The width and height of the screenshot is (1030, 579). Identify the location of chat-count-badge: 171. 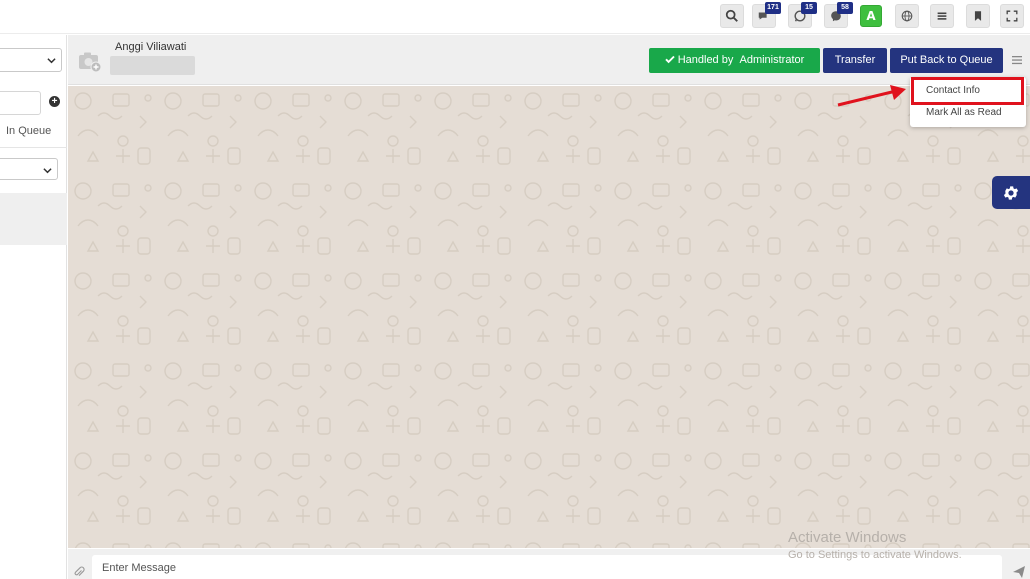
(773, 8).